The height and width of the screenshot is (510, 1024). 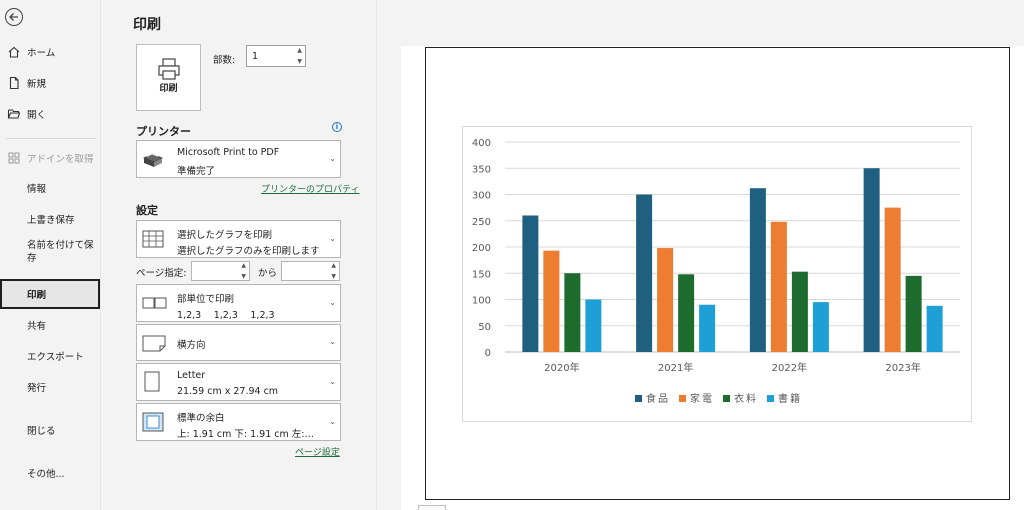 I want to click on nav-save: 上書き保存, so click(x=50, y=219).